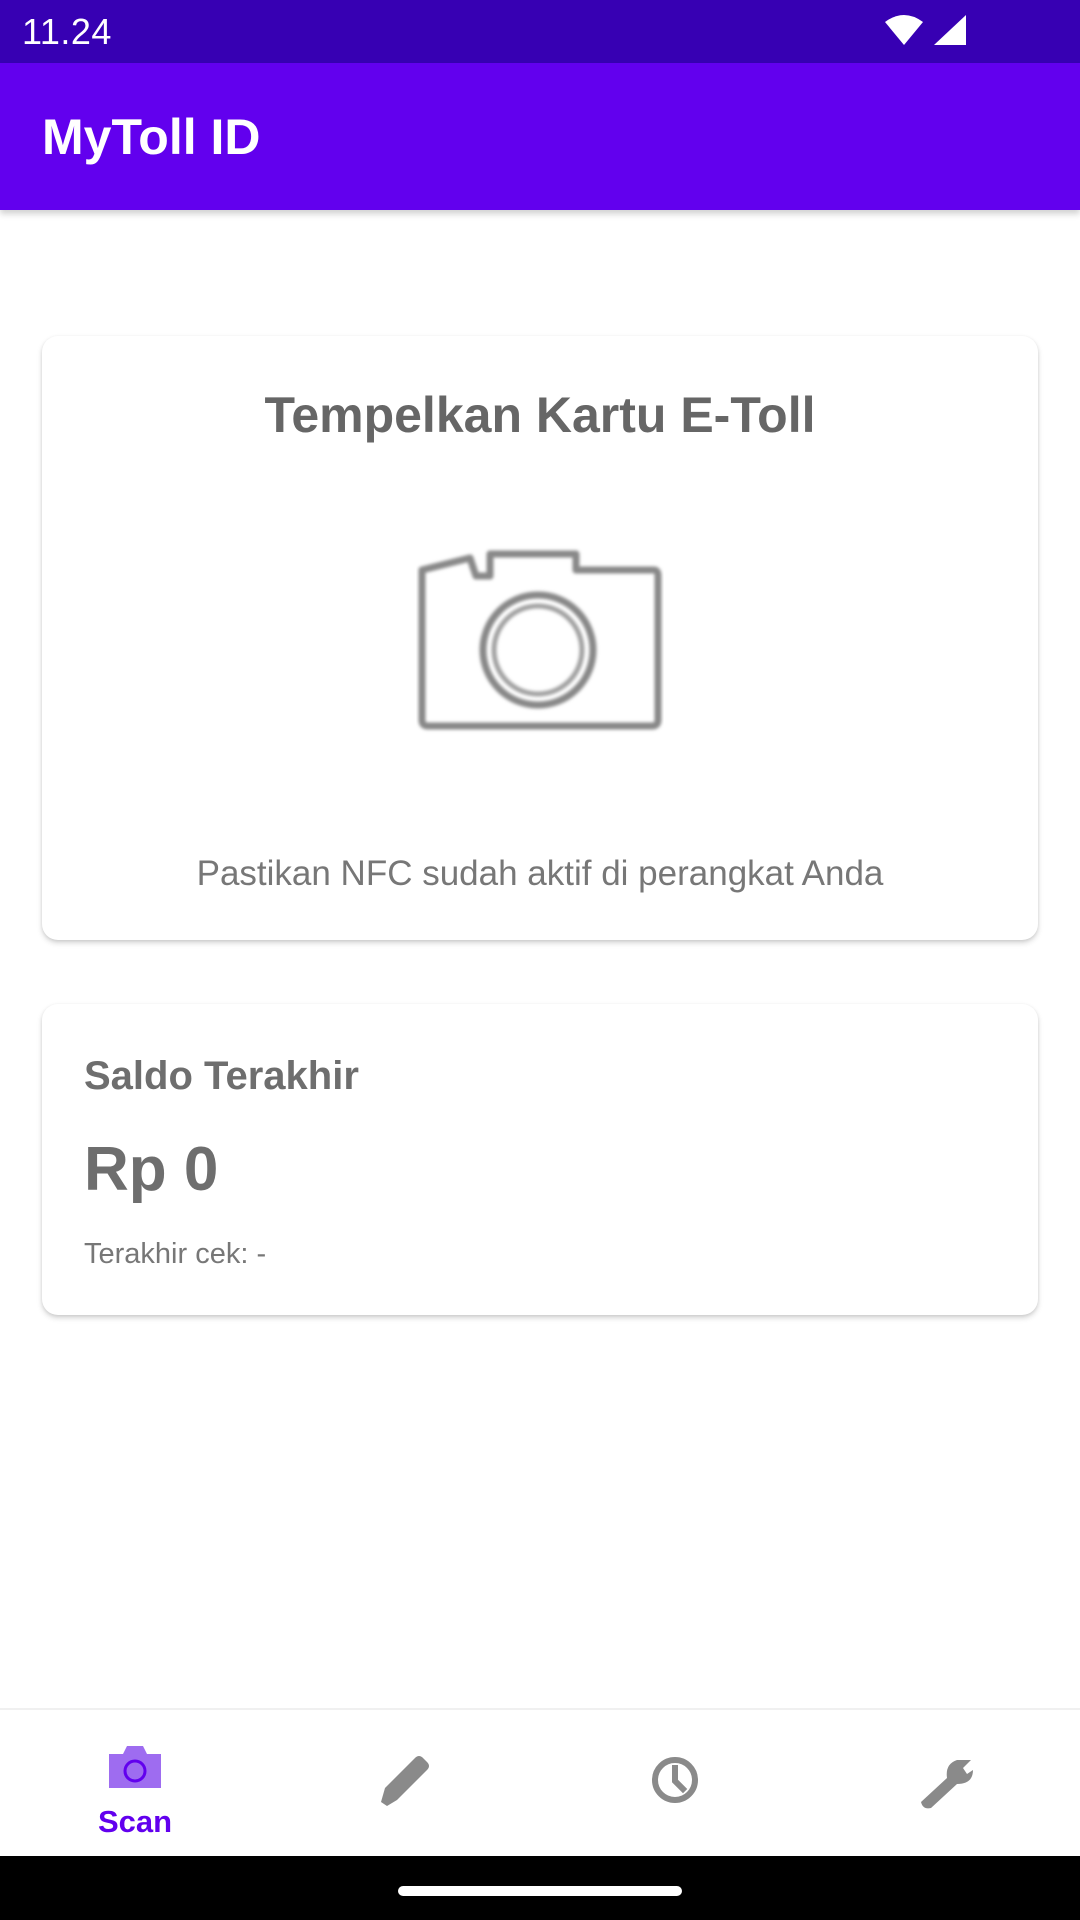 The image size is (1080, 1920). What do you see at coordinates (151, 1169) in the screenshot?
I see `balance-value: Rp 0` at bounding box center [151, 1169].